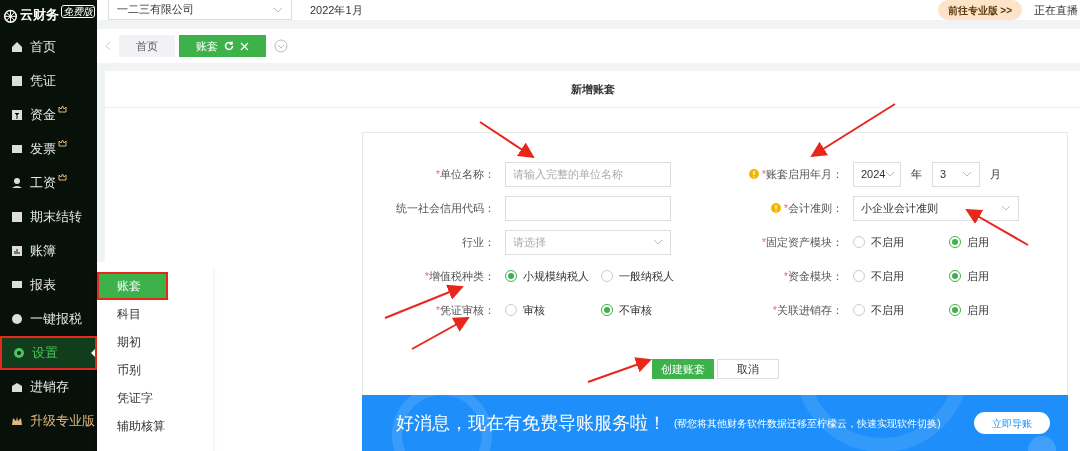 Image resolution: width=1080 pixels, height=451 pixels. What do you see at coordinates (48, 319) in the screenshot?
I see `sidebar-item: 一键报税` at bounding box center [48, 319].